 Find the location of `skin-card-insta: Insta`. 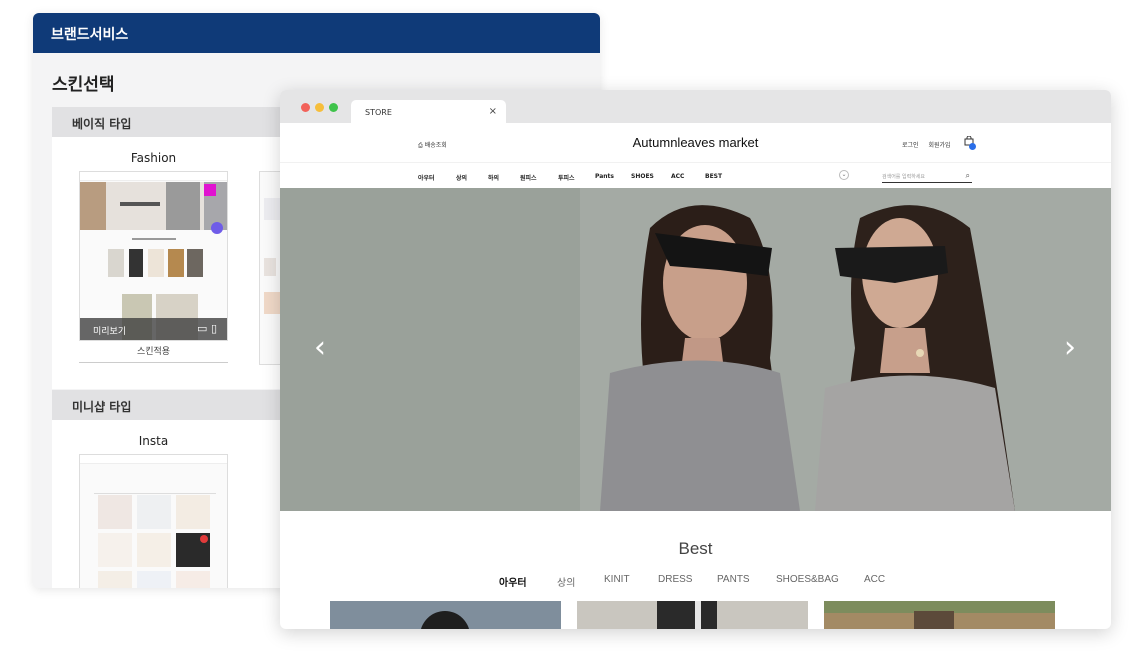

skin-card-insta: Insta is located at coordinates (153, 511).